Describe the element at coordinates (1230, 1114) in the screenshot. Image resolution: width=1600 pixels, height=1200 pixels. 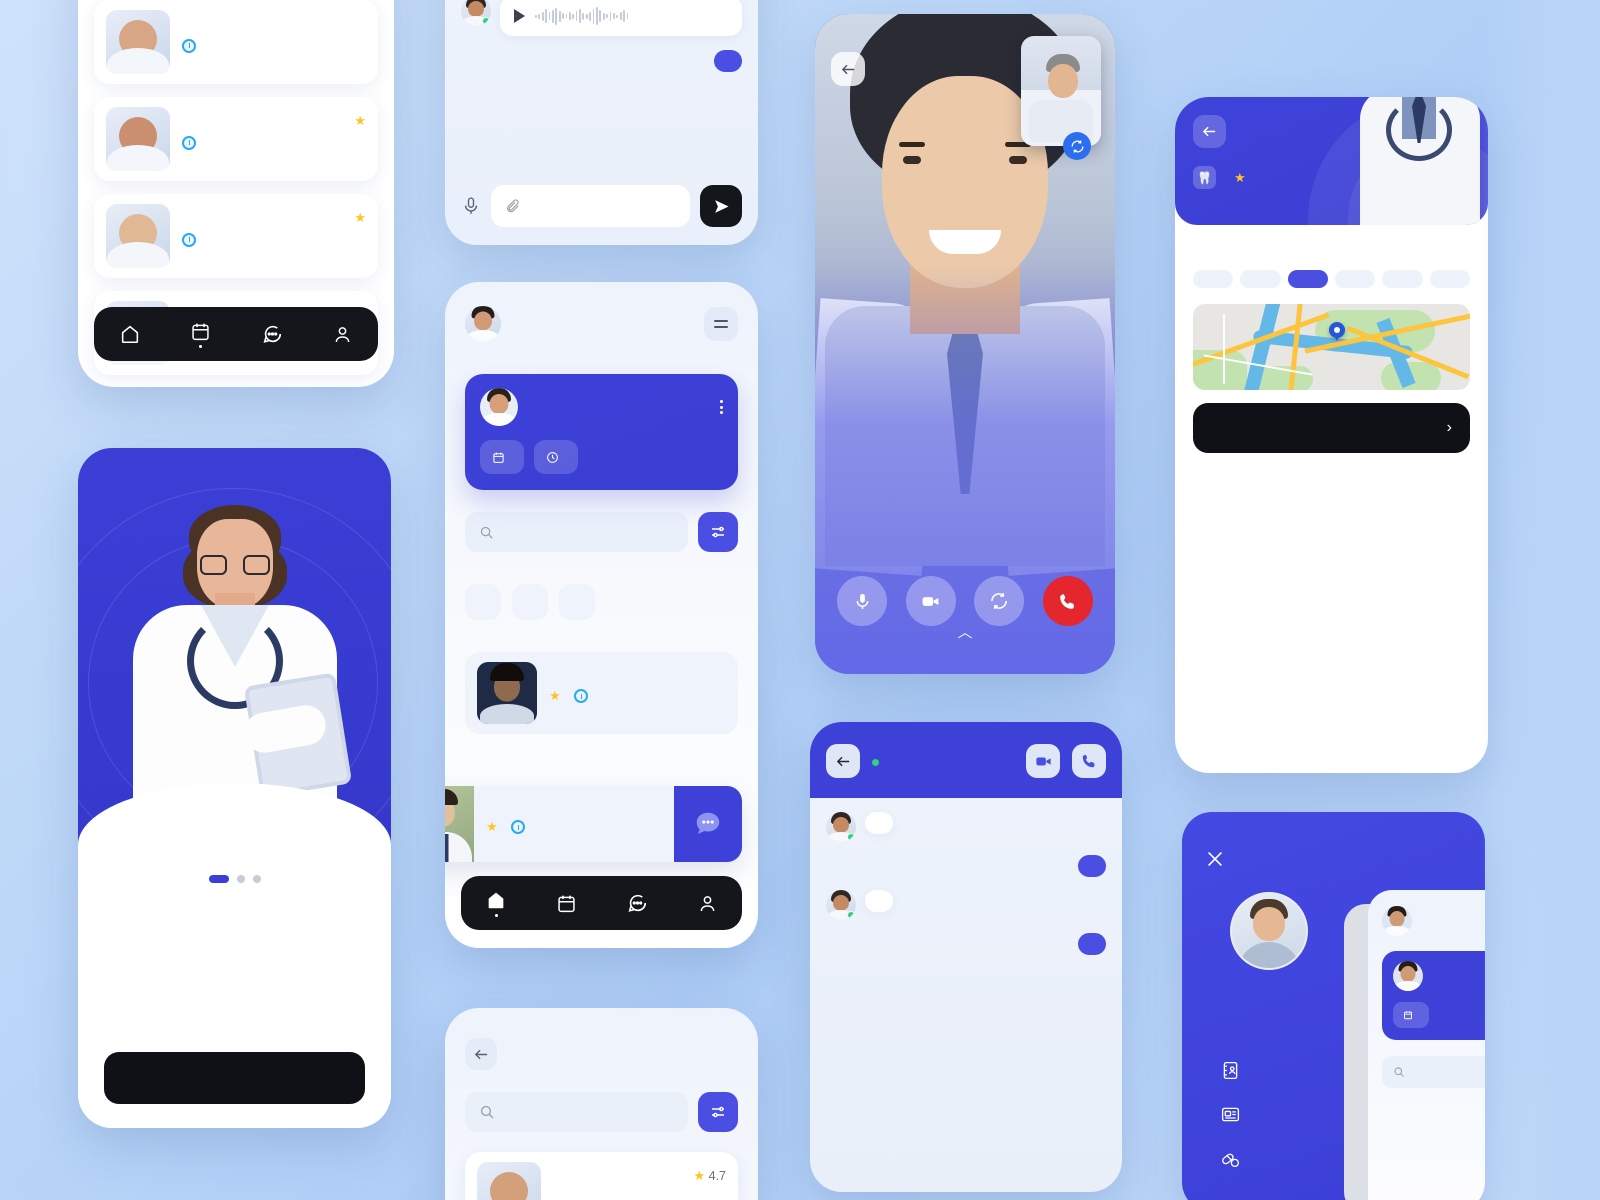
I see `insurance-icon` at that location.